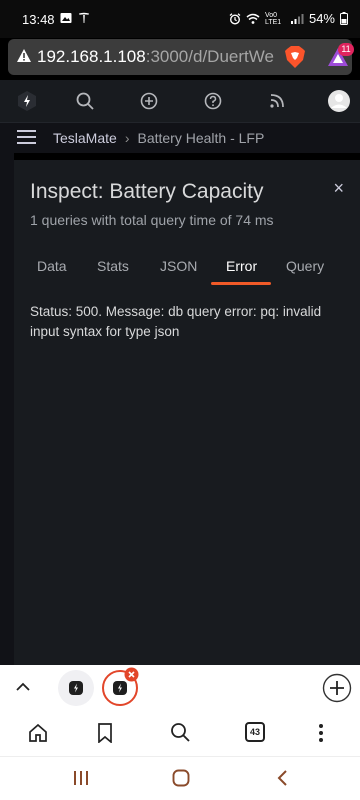  I want to click on tab-stats: Stats, so click(113, 266).